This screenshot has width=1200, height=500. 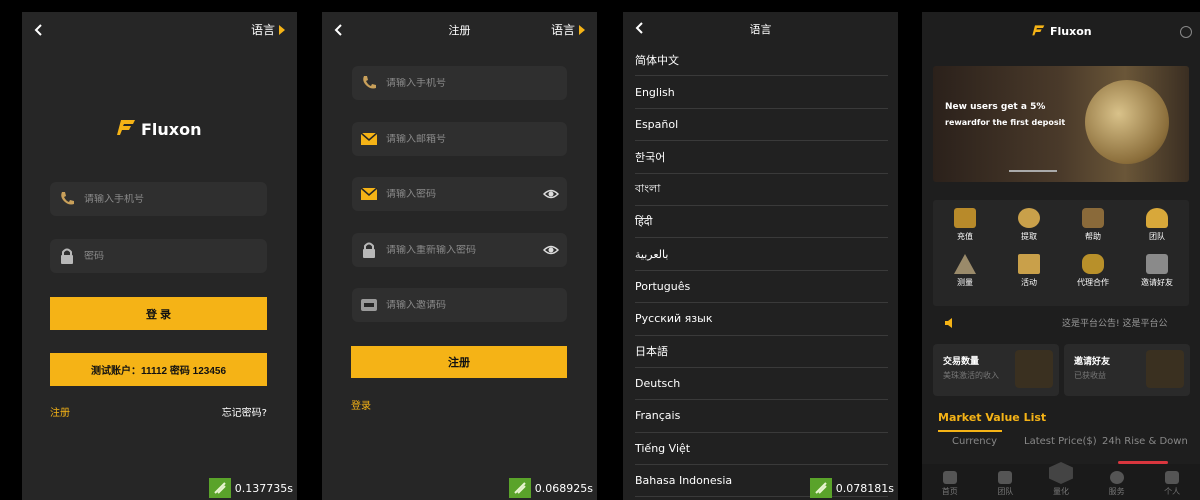 What do you see at coordinates (1029, 218) in the screenshot?
I see `upload-icon` at bounding box center [1029, 218].